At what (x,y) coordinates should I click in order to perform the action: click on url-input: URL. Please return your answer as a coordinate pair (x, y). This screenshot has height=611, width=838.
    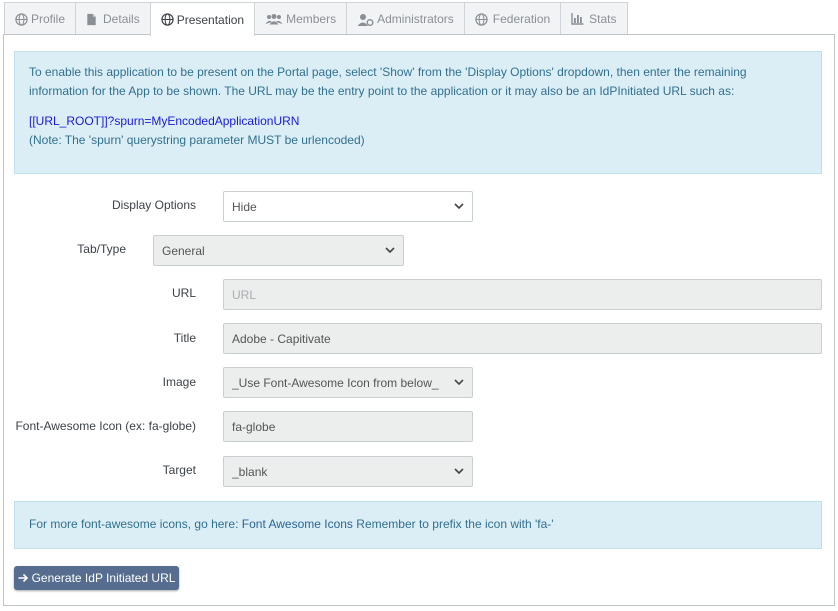
    Looking at the image, I should click on (522, 294).